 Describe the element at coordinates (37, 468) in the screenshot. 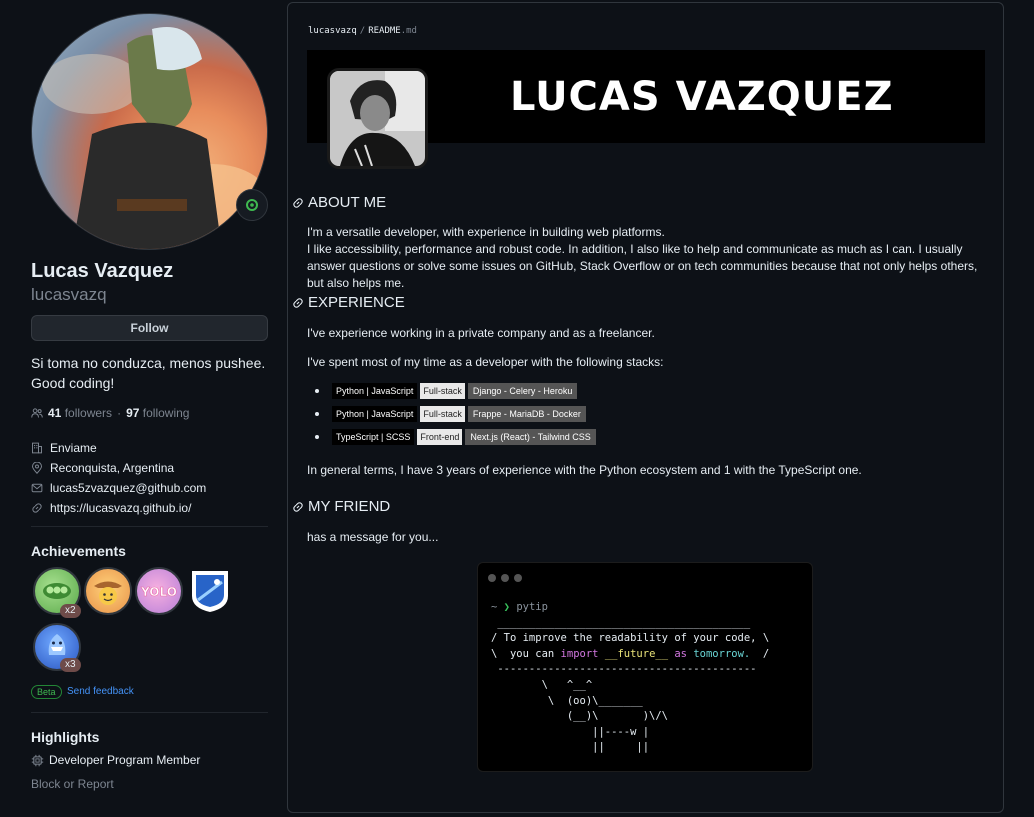

I see `location-icon` at that location.